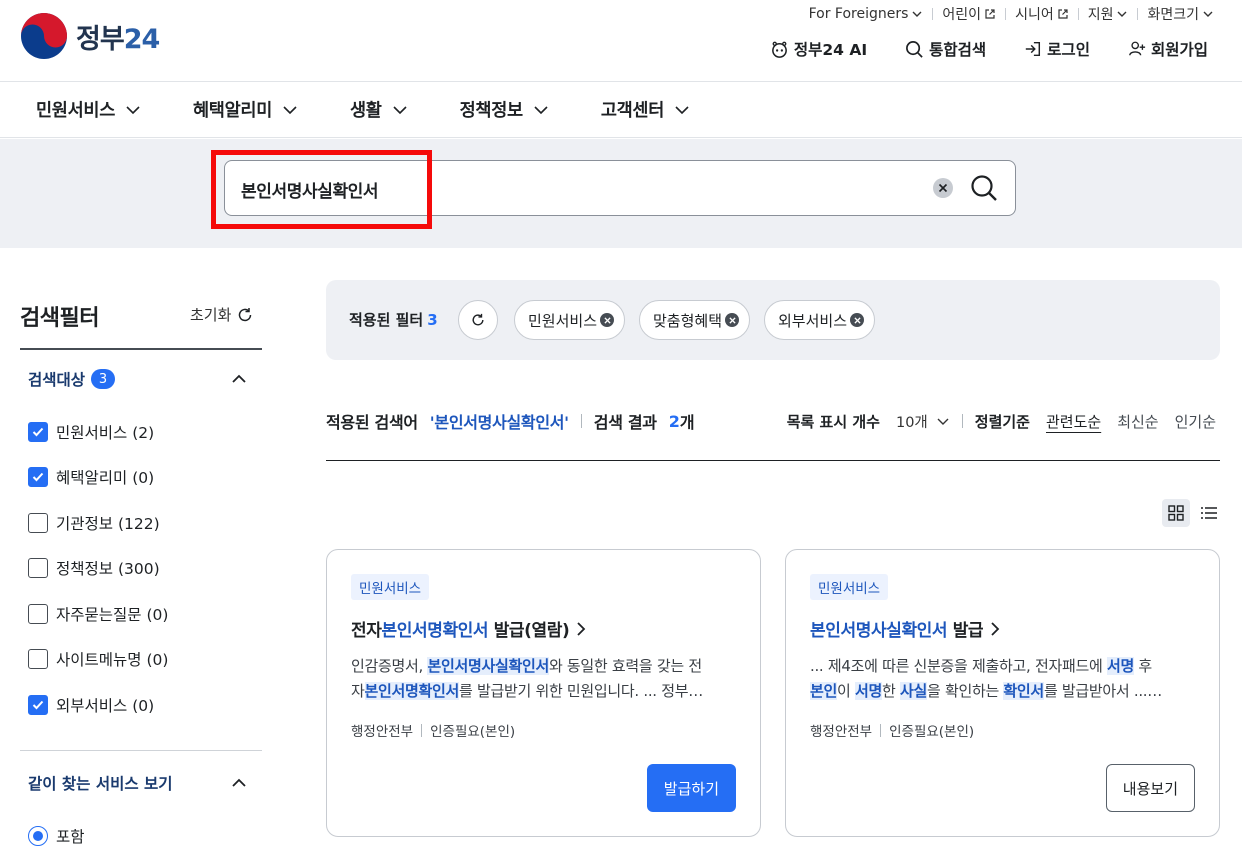 This screenshot has width=1242, height=852. I want to click on sort-latest: 최신순, so click(1137, 421).